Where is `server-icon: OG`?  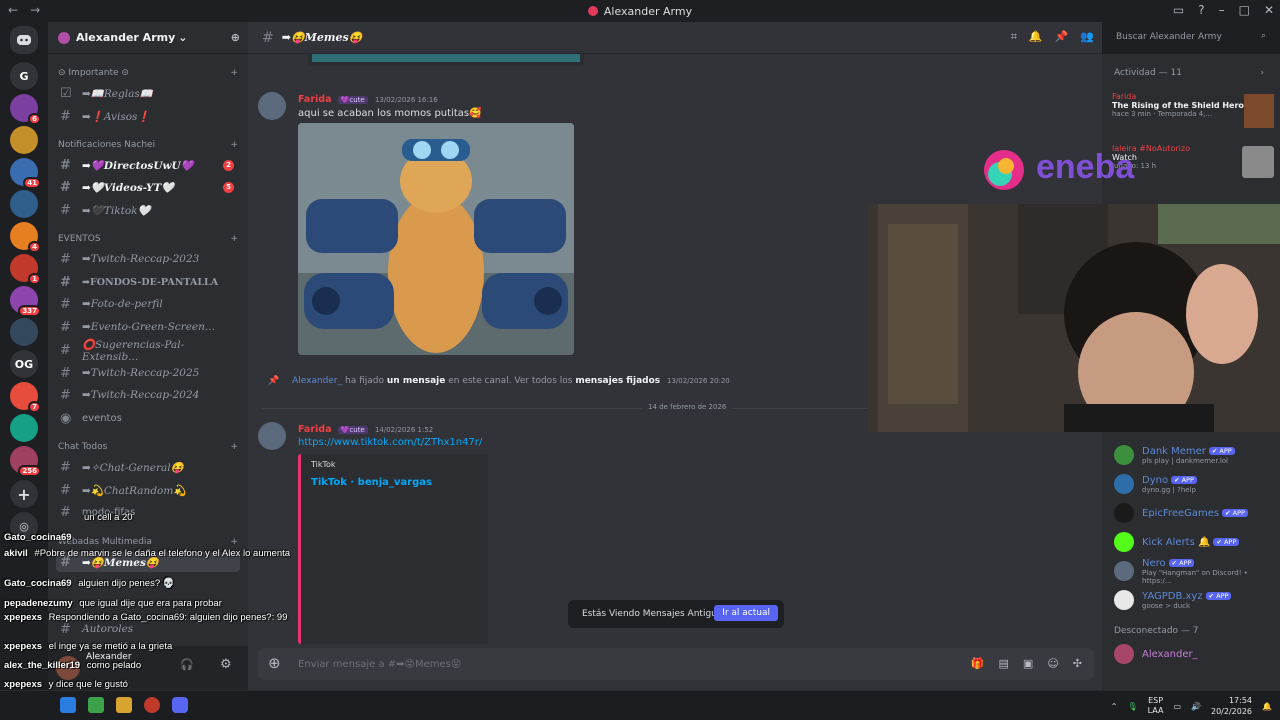
server-icon: OG is located at coordinates (24, 364).